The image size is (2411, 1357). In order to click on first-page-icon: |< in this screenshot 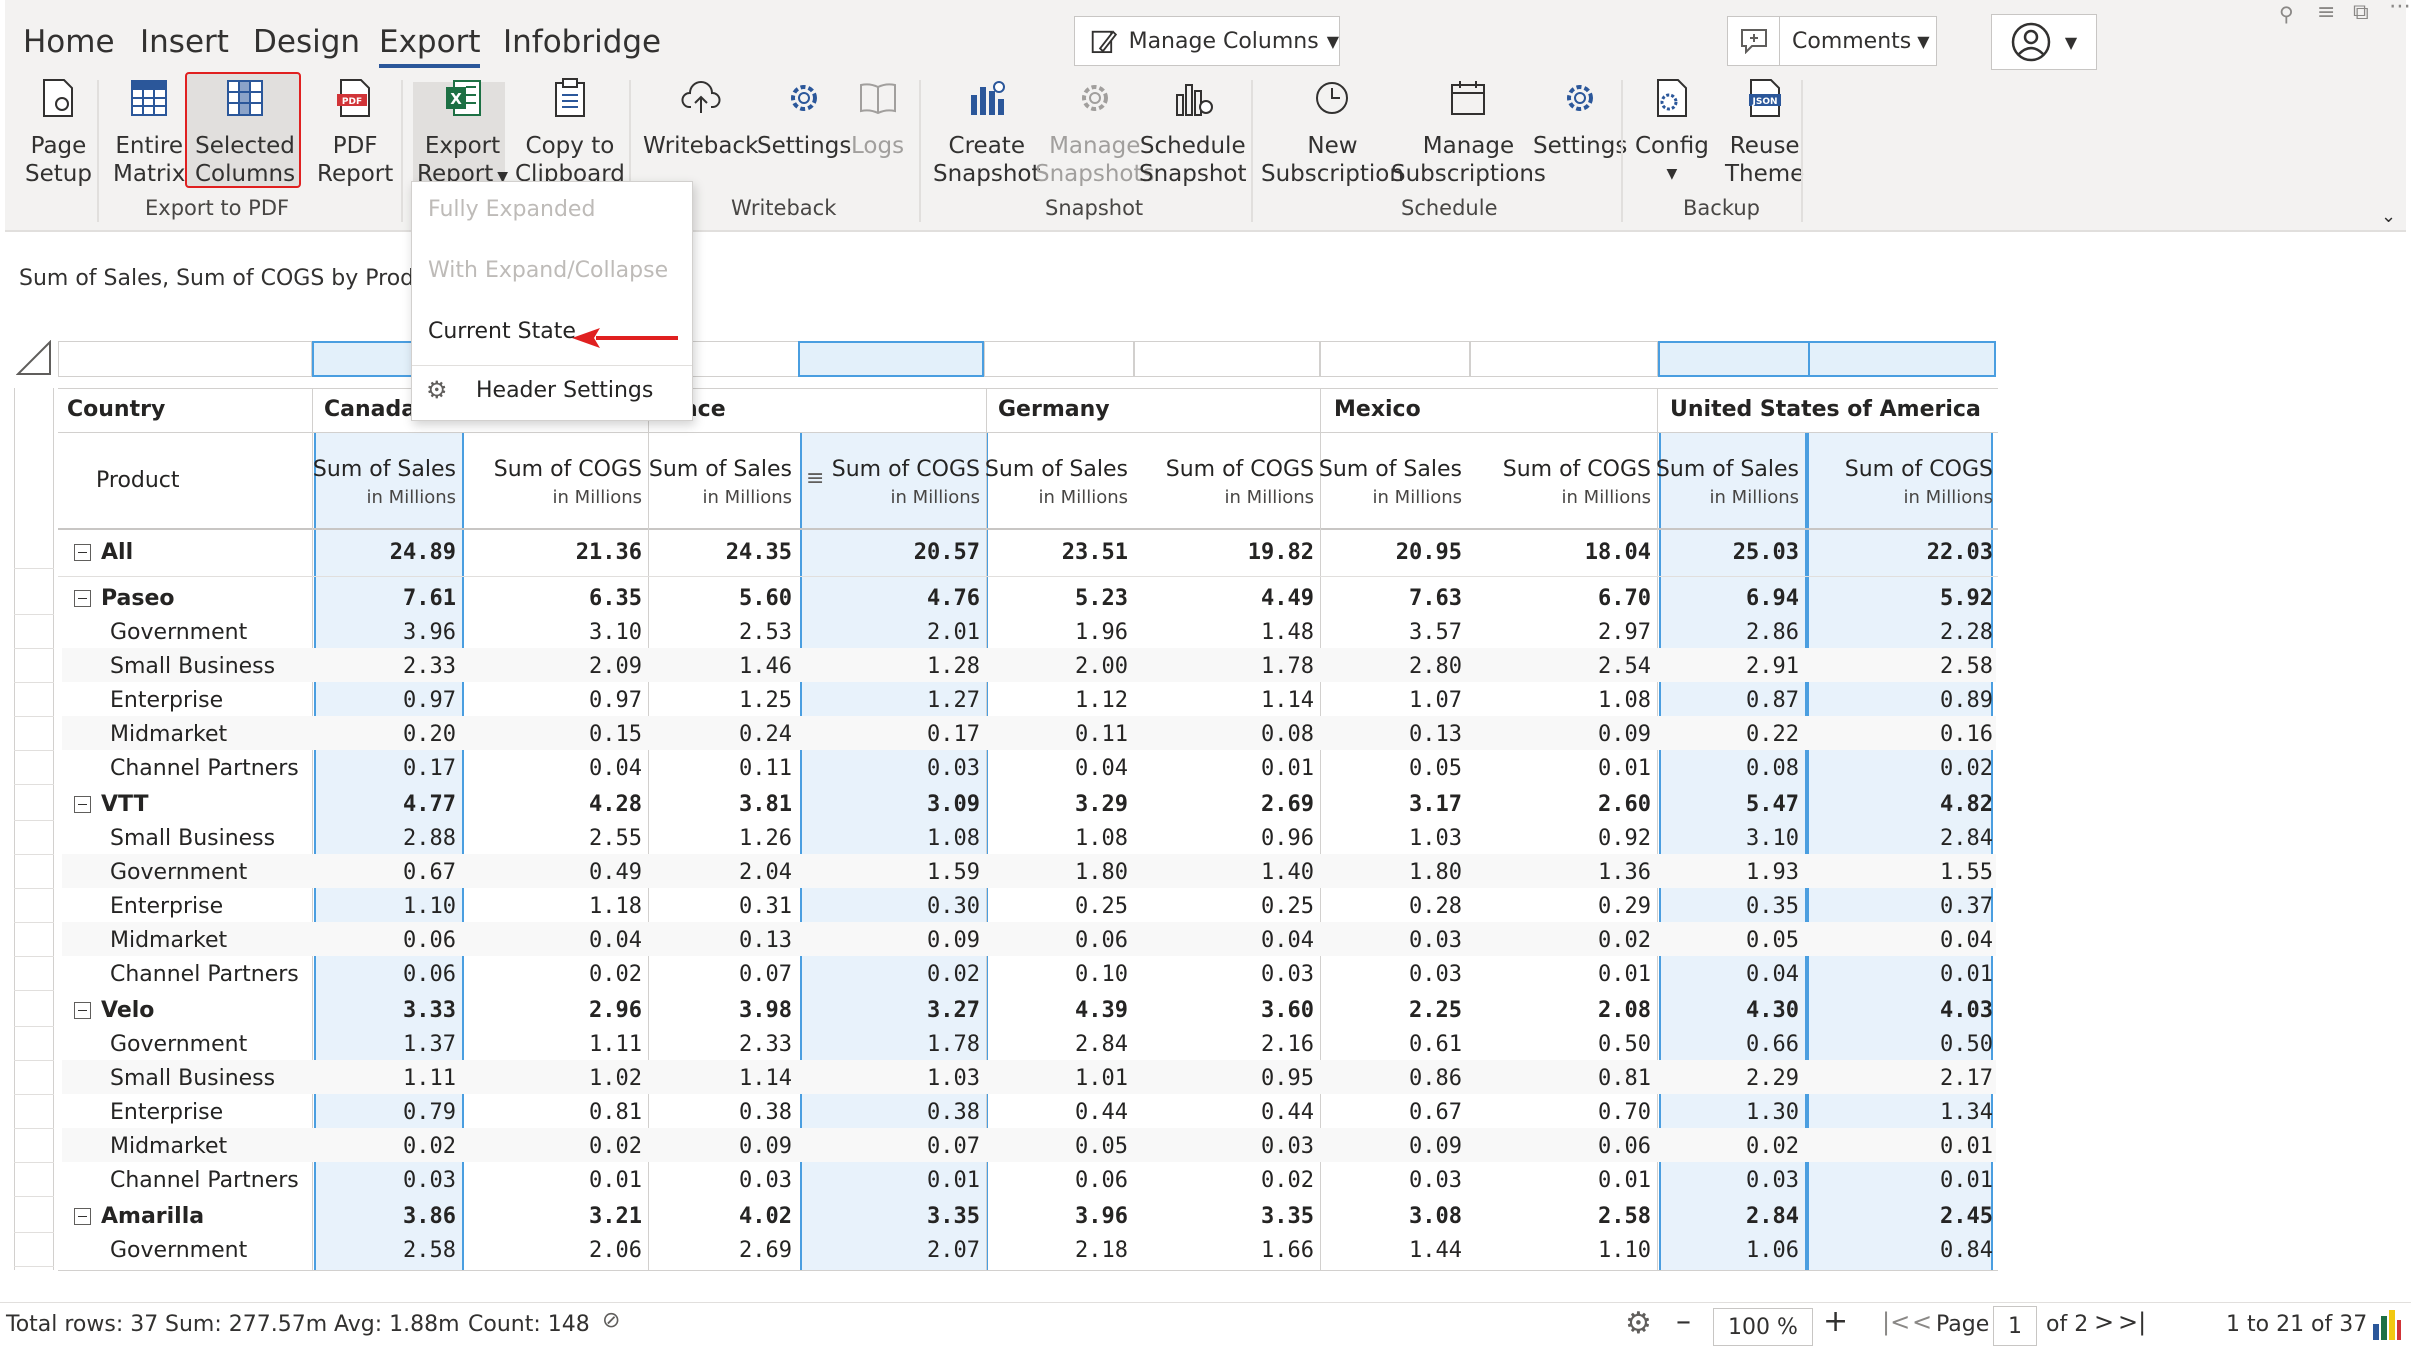, I will do `click(1896, 1322)`.